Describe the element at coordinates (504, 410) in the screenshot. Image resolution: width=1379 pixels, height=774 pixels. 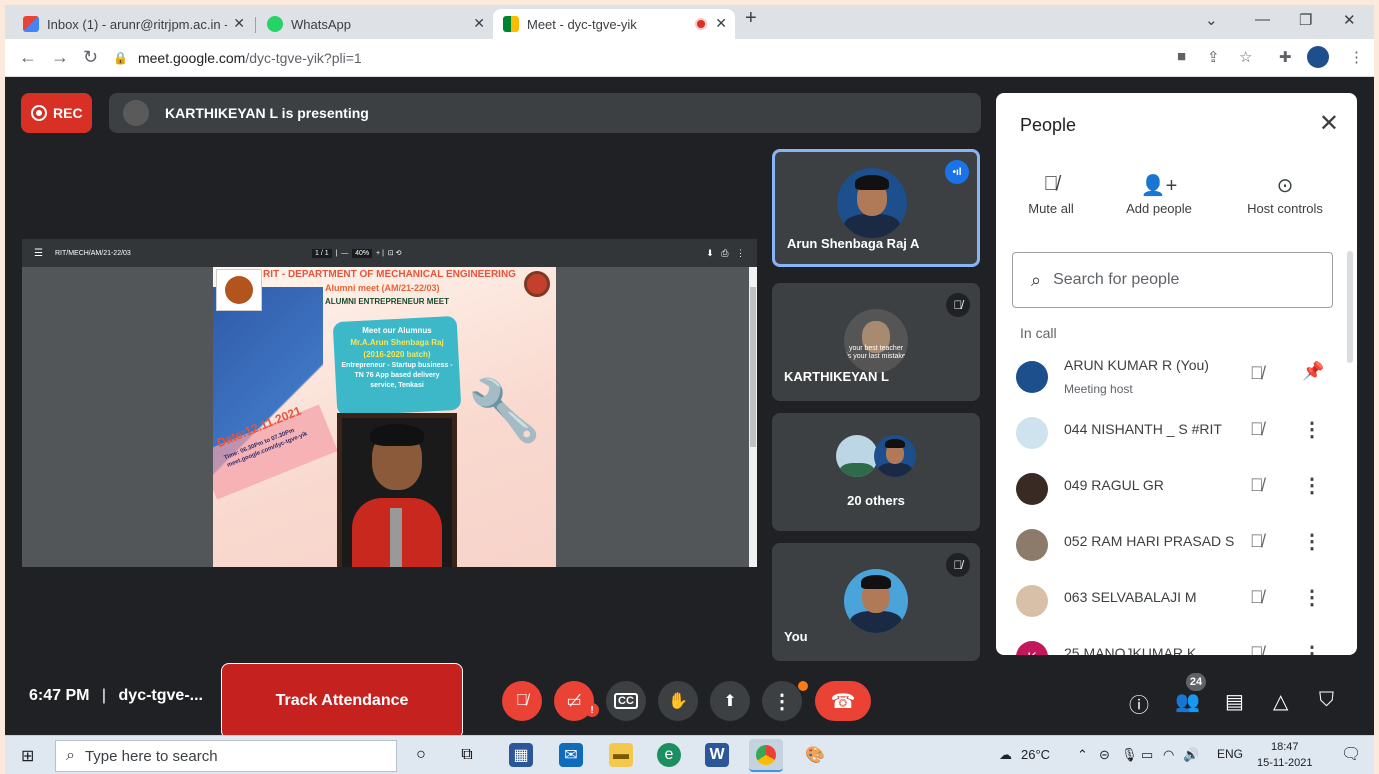
I see `wrench-icon: 🔧` at that location.